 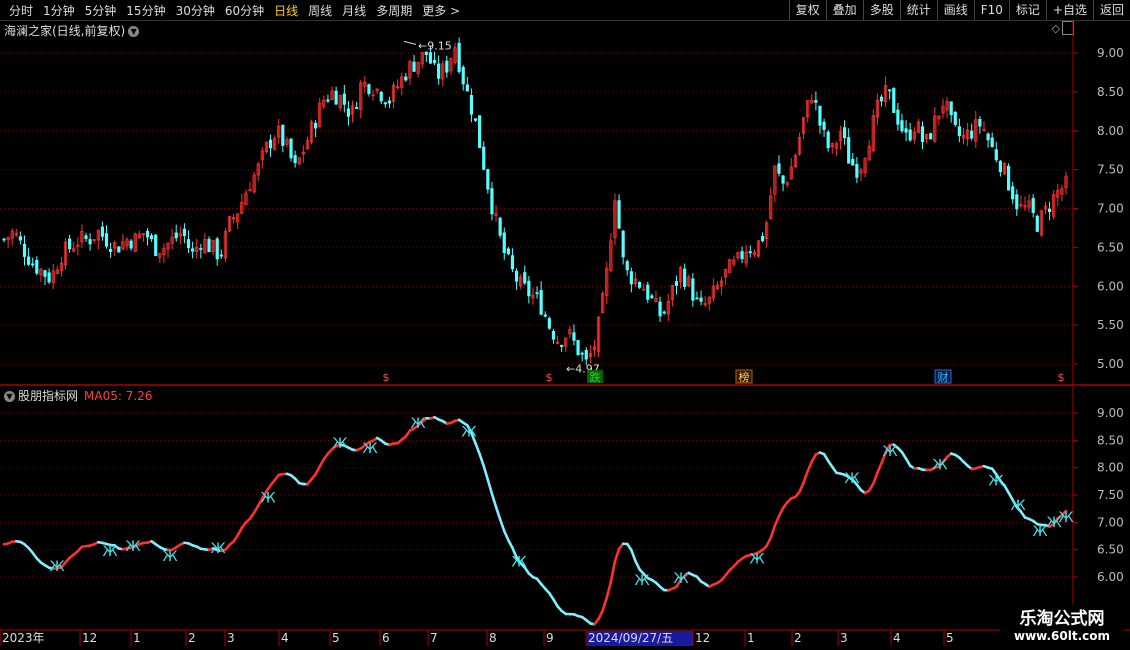 What do you see at coordinates (1110, 92) in the screenshot?
I see `y-tick-label-main: 8.50` at bounding box center [1110, 92].